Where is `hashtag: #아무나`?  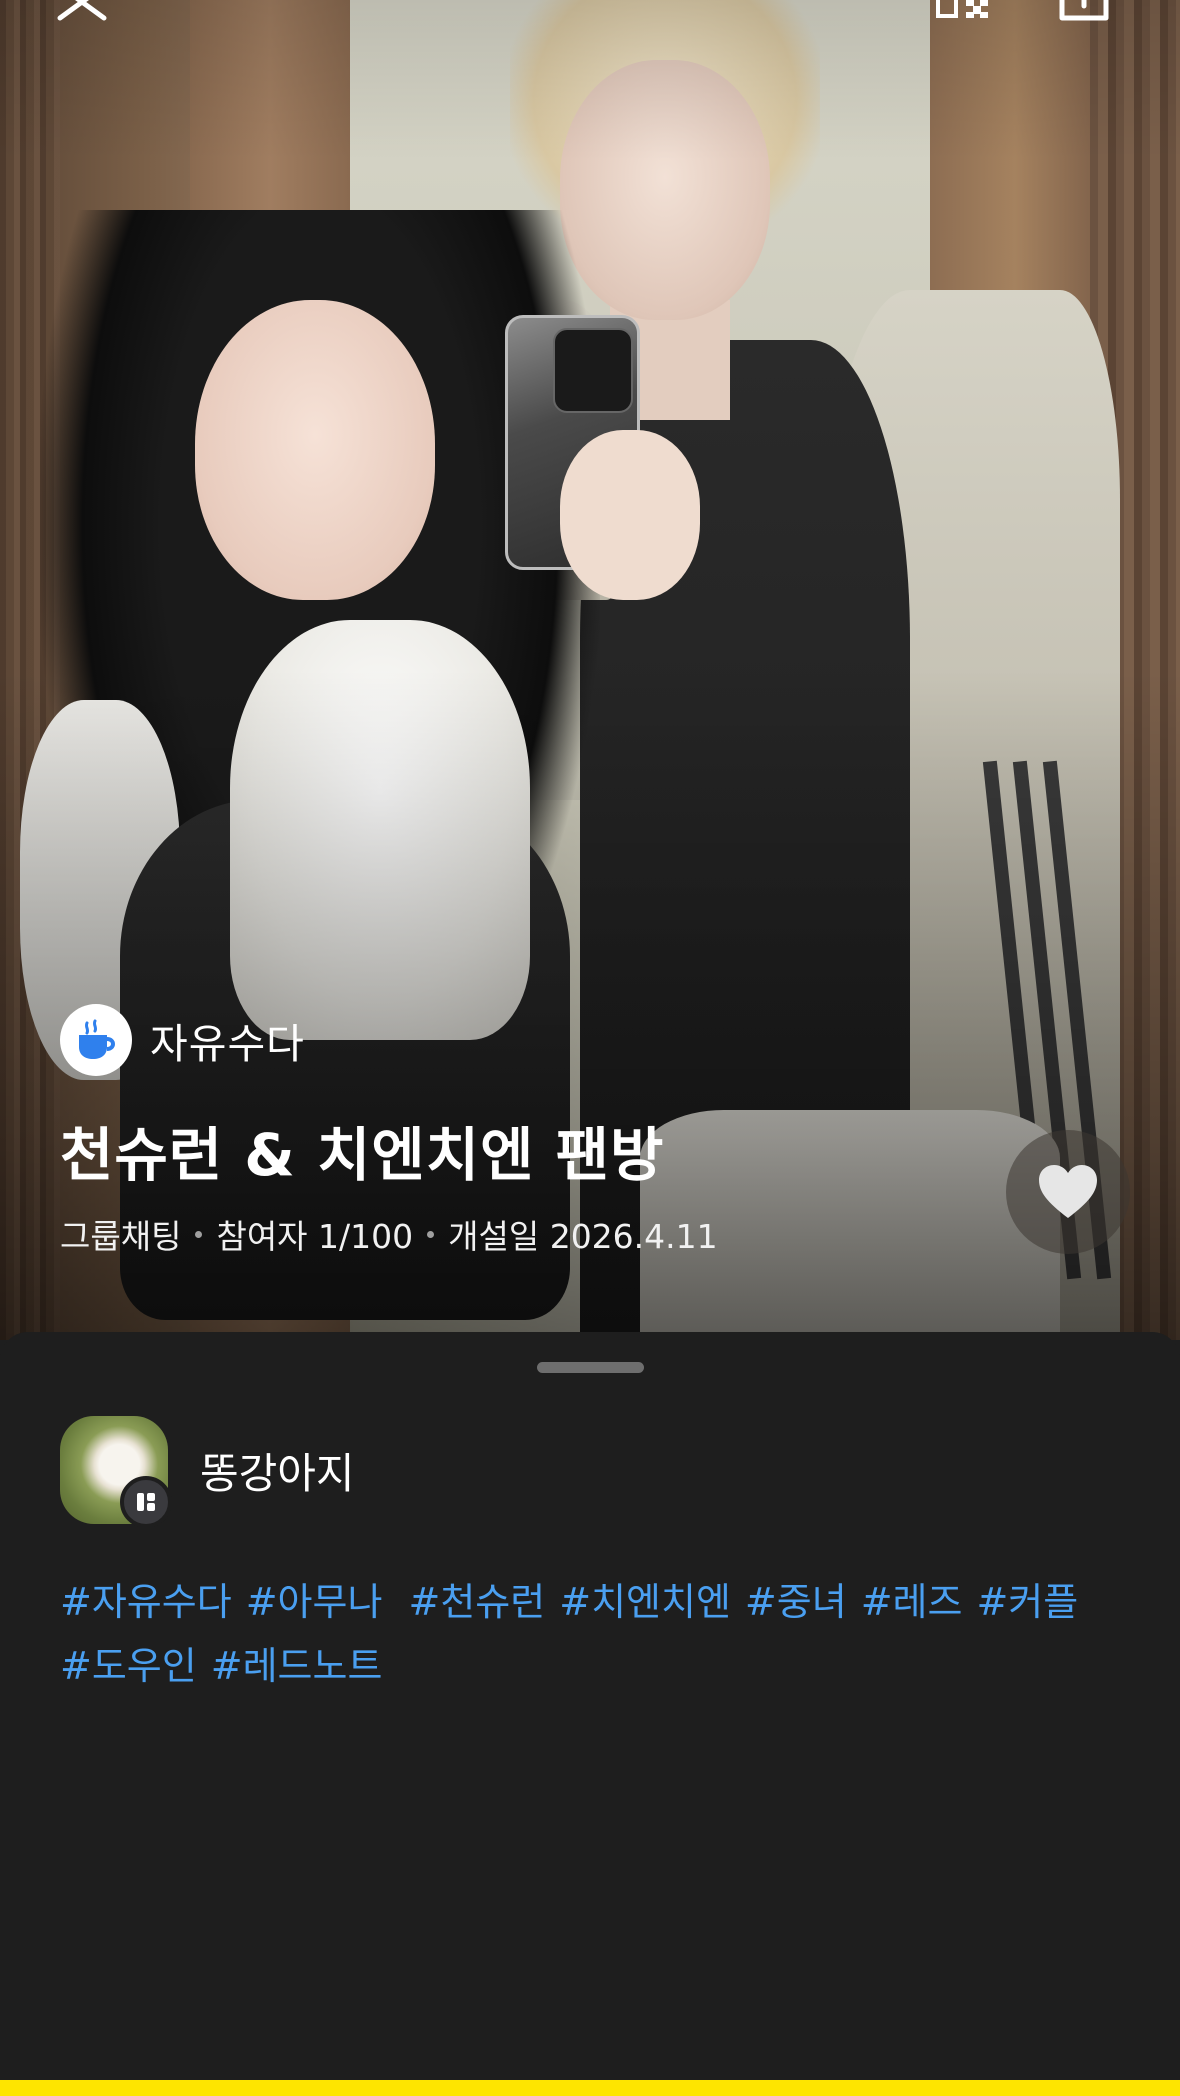
hashtag: #아무나 is located at coordinates (320, 1602).